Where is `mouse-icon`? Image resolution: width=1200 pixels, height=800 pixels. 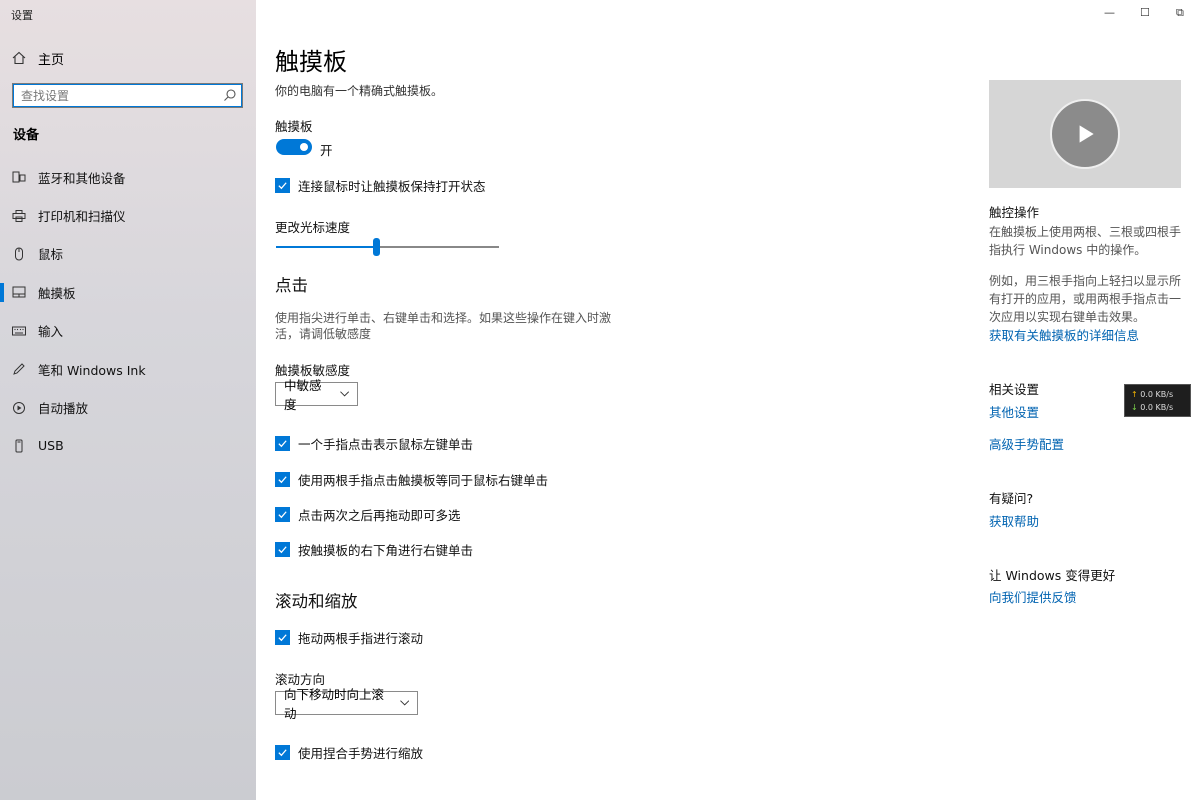 mouse-icon is located at coordinates (19, 254).